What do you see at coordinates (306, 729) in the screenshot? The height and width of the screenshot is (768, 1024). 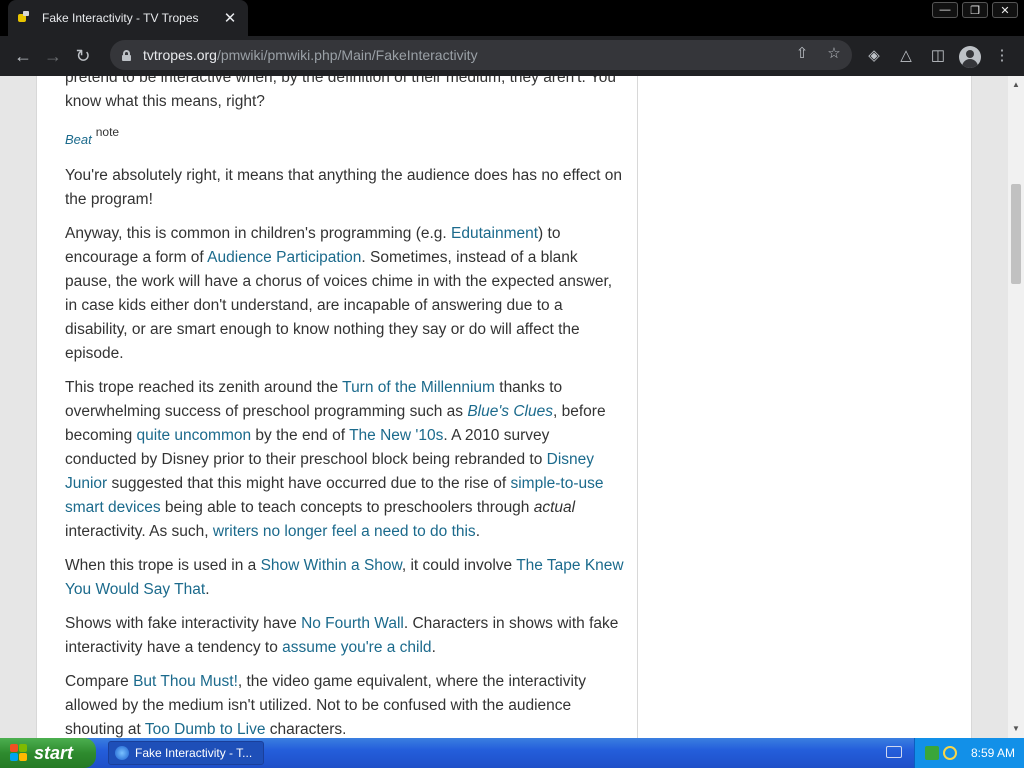 I see `text: characters.` at bounding box center [306, 729].